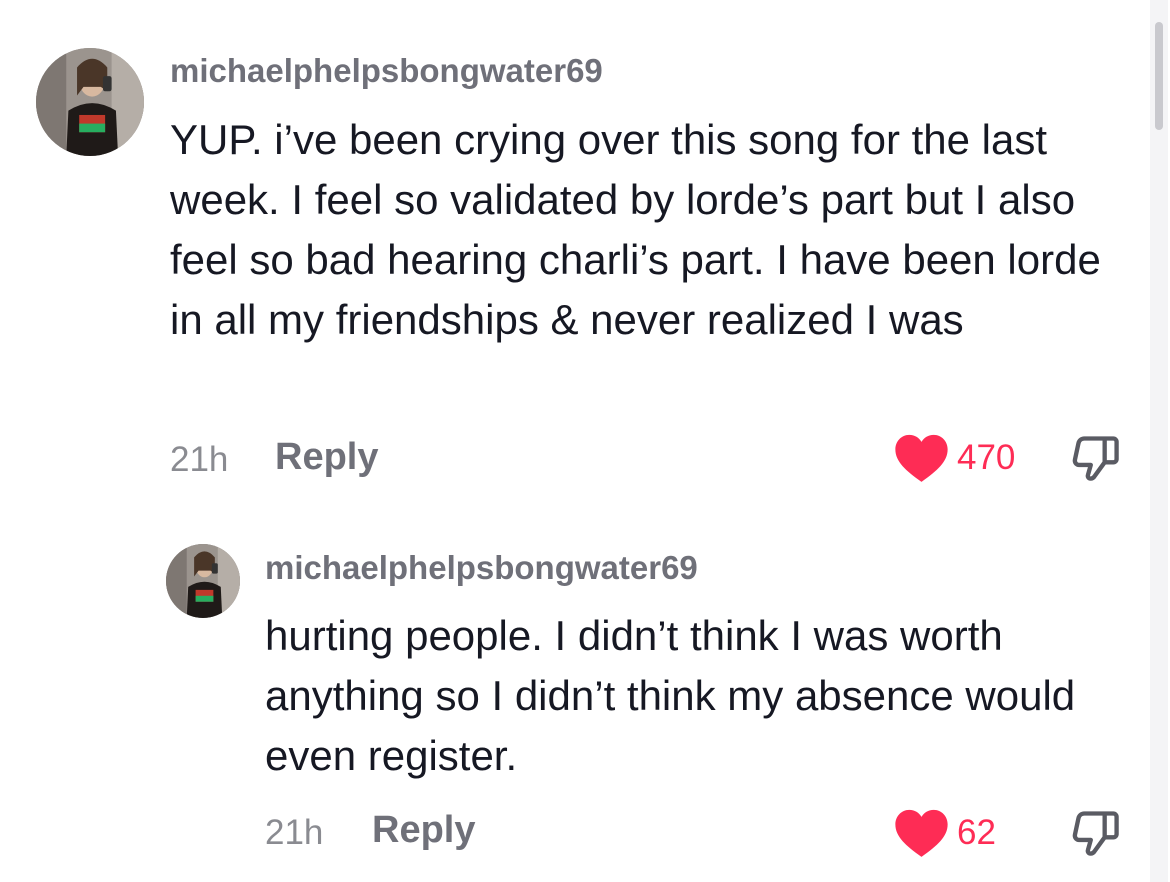  Describe the element at coordinates (954, 458) in the screenshot. I see `like-button: 470` at that location.